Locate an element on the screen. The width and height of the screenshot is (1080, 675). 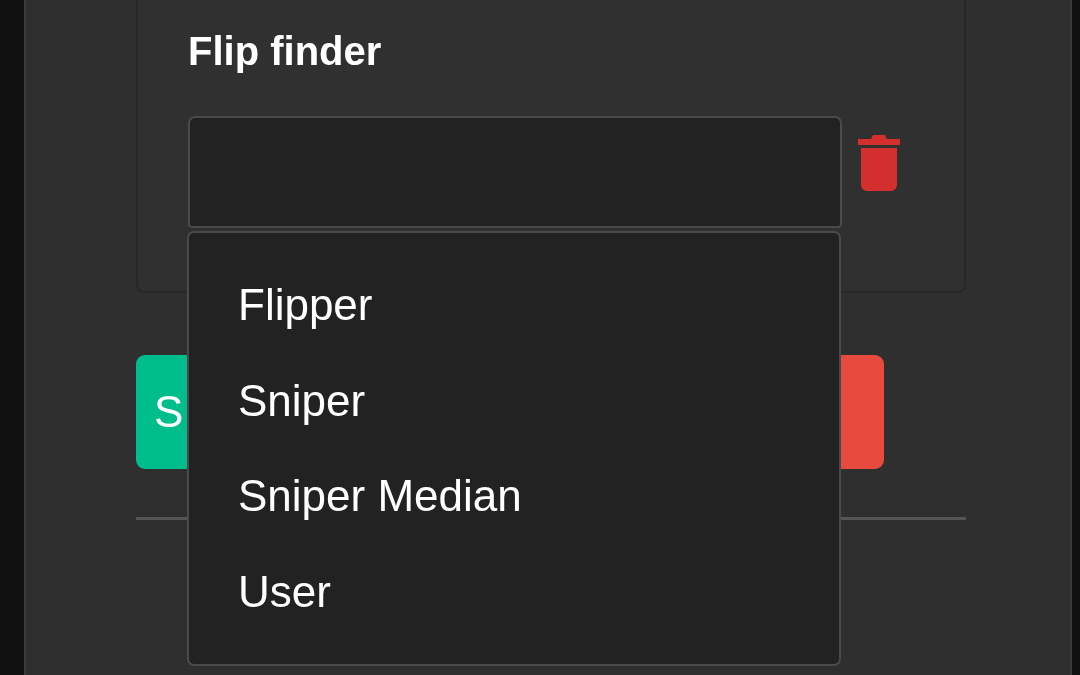
menu-option: Flipper is located at coordinates (514, 305).